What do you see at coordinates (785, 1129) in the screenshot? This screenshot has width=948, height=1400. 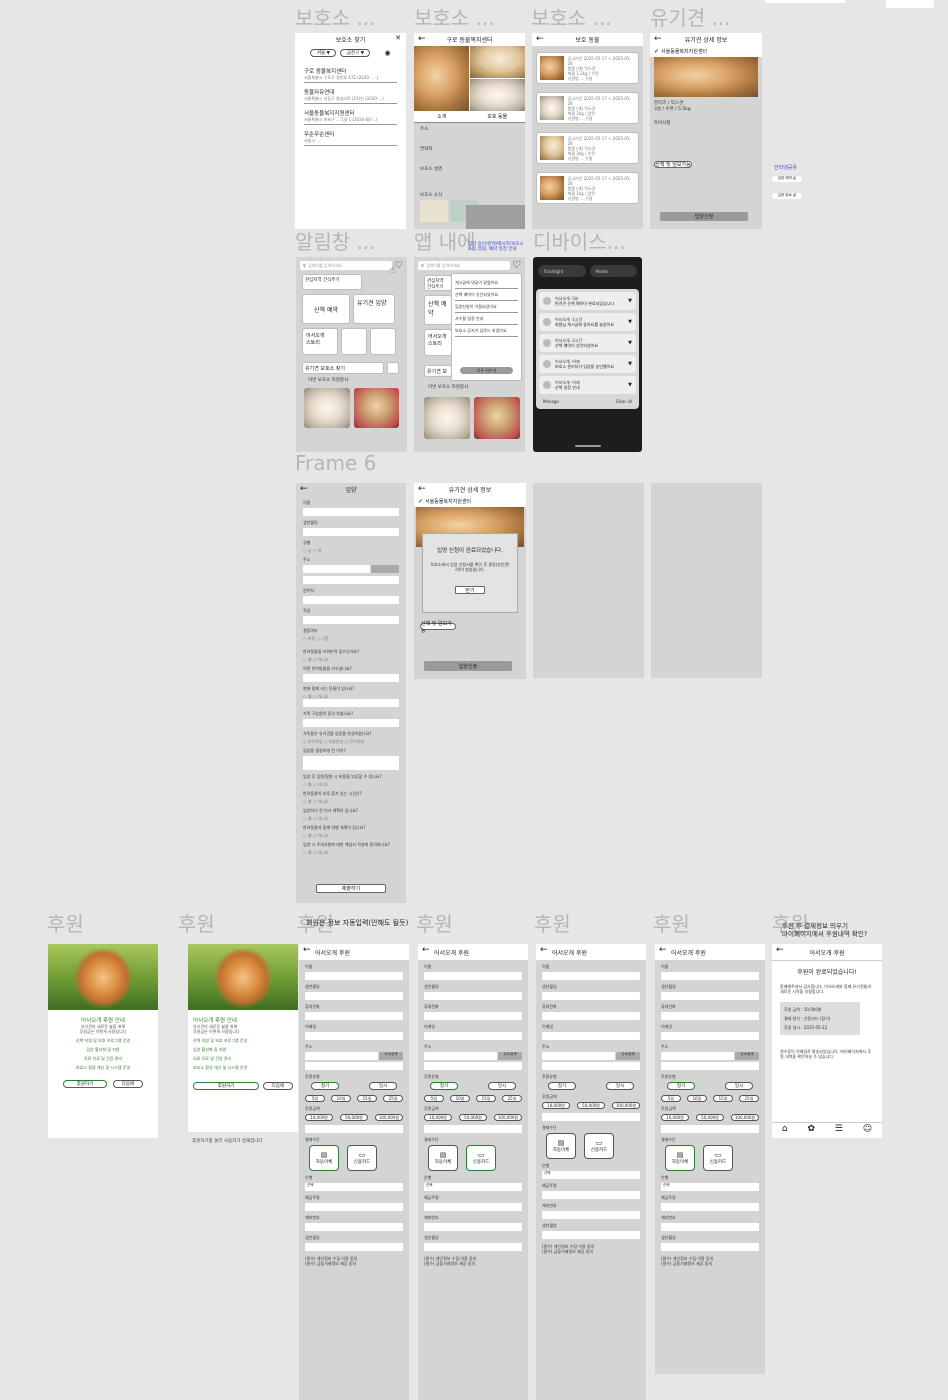 I see `home-icon: ⌂` at bounding box center [785, 1129].